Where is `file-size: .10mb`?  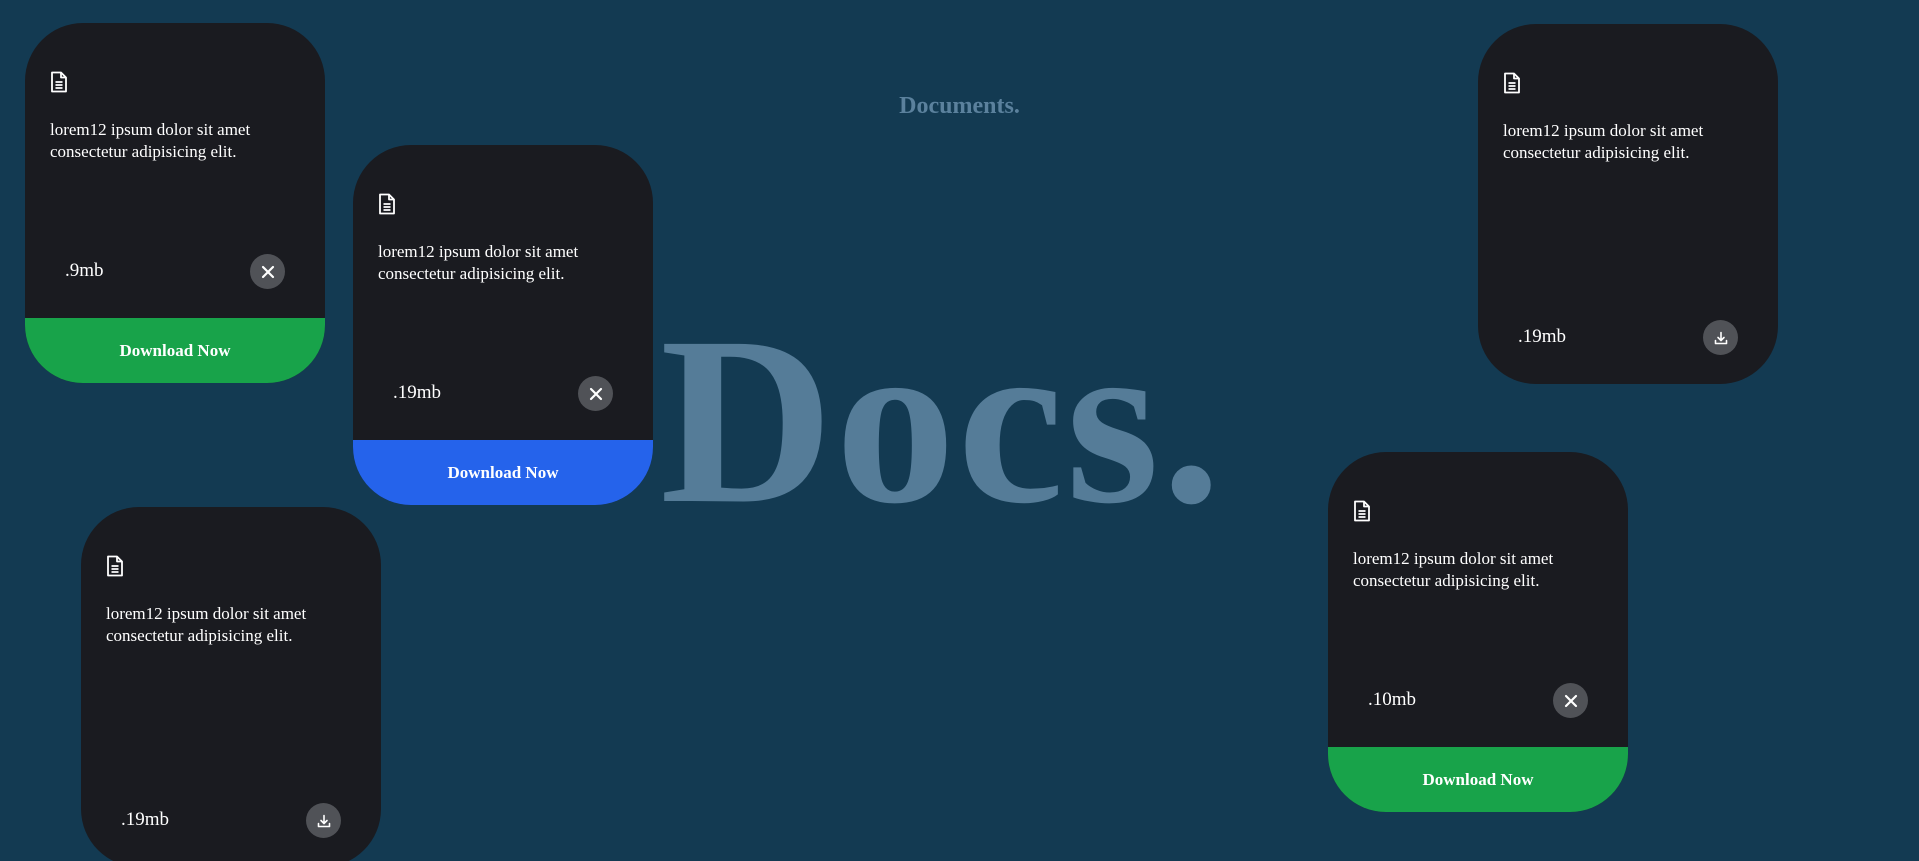
file-size: .10mb is located at coordinates (1392, 699).